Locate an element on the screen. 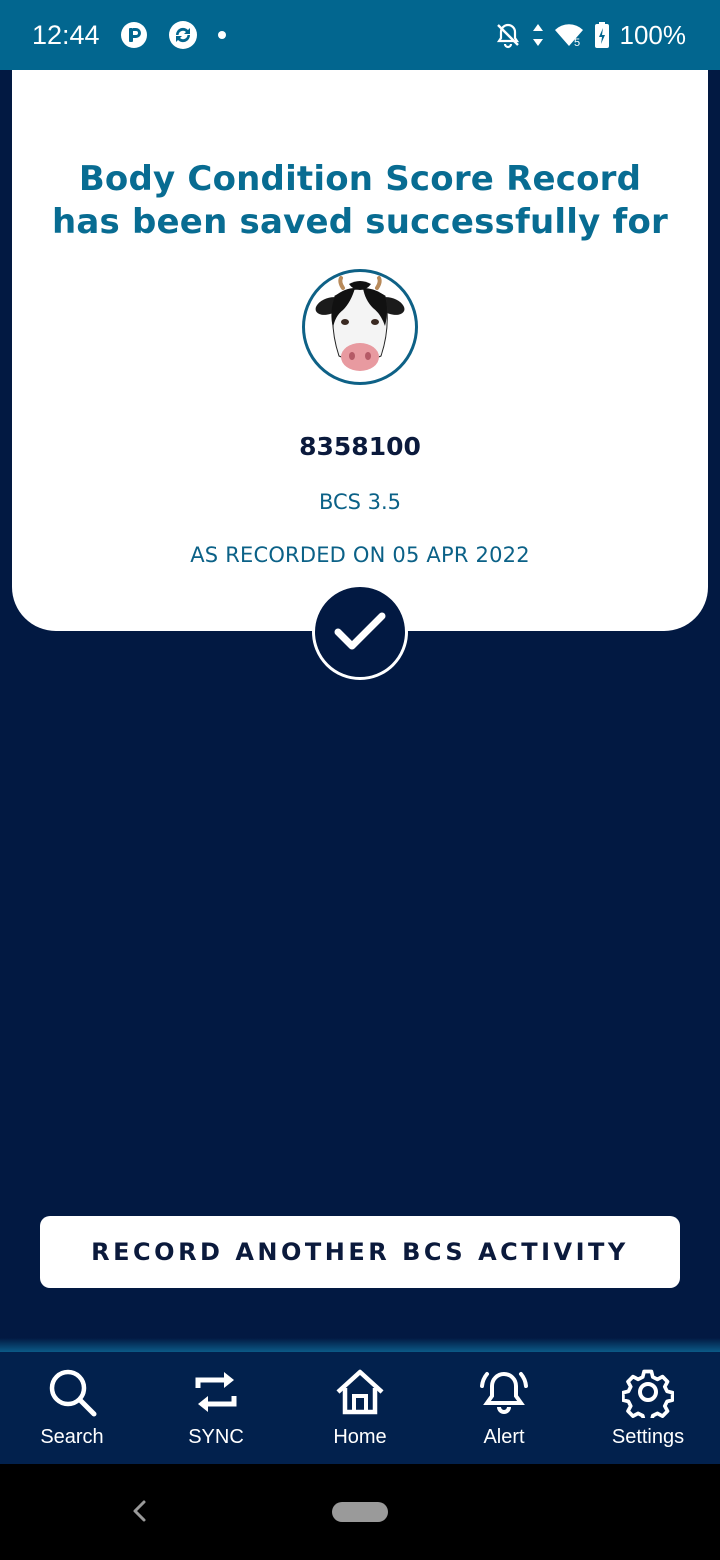 This screenshot has width=720, height=1560. battery-percent: 100% is located at coordinates (653, 34).